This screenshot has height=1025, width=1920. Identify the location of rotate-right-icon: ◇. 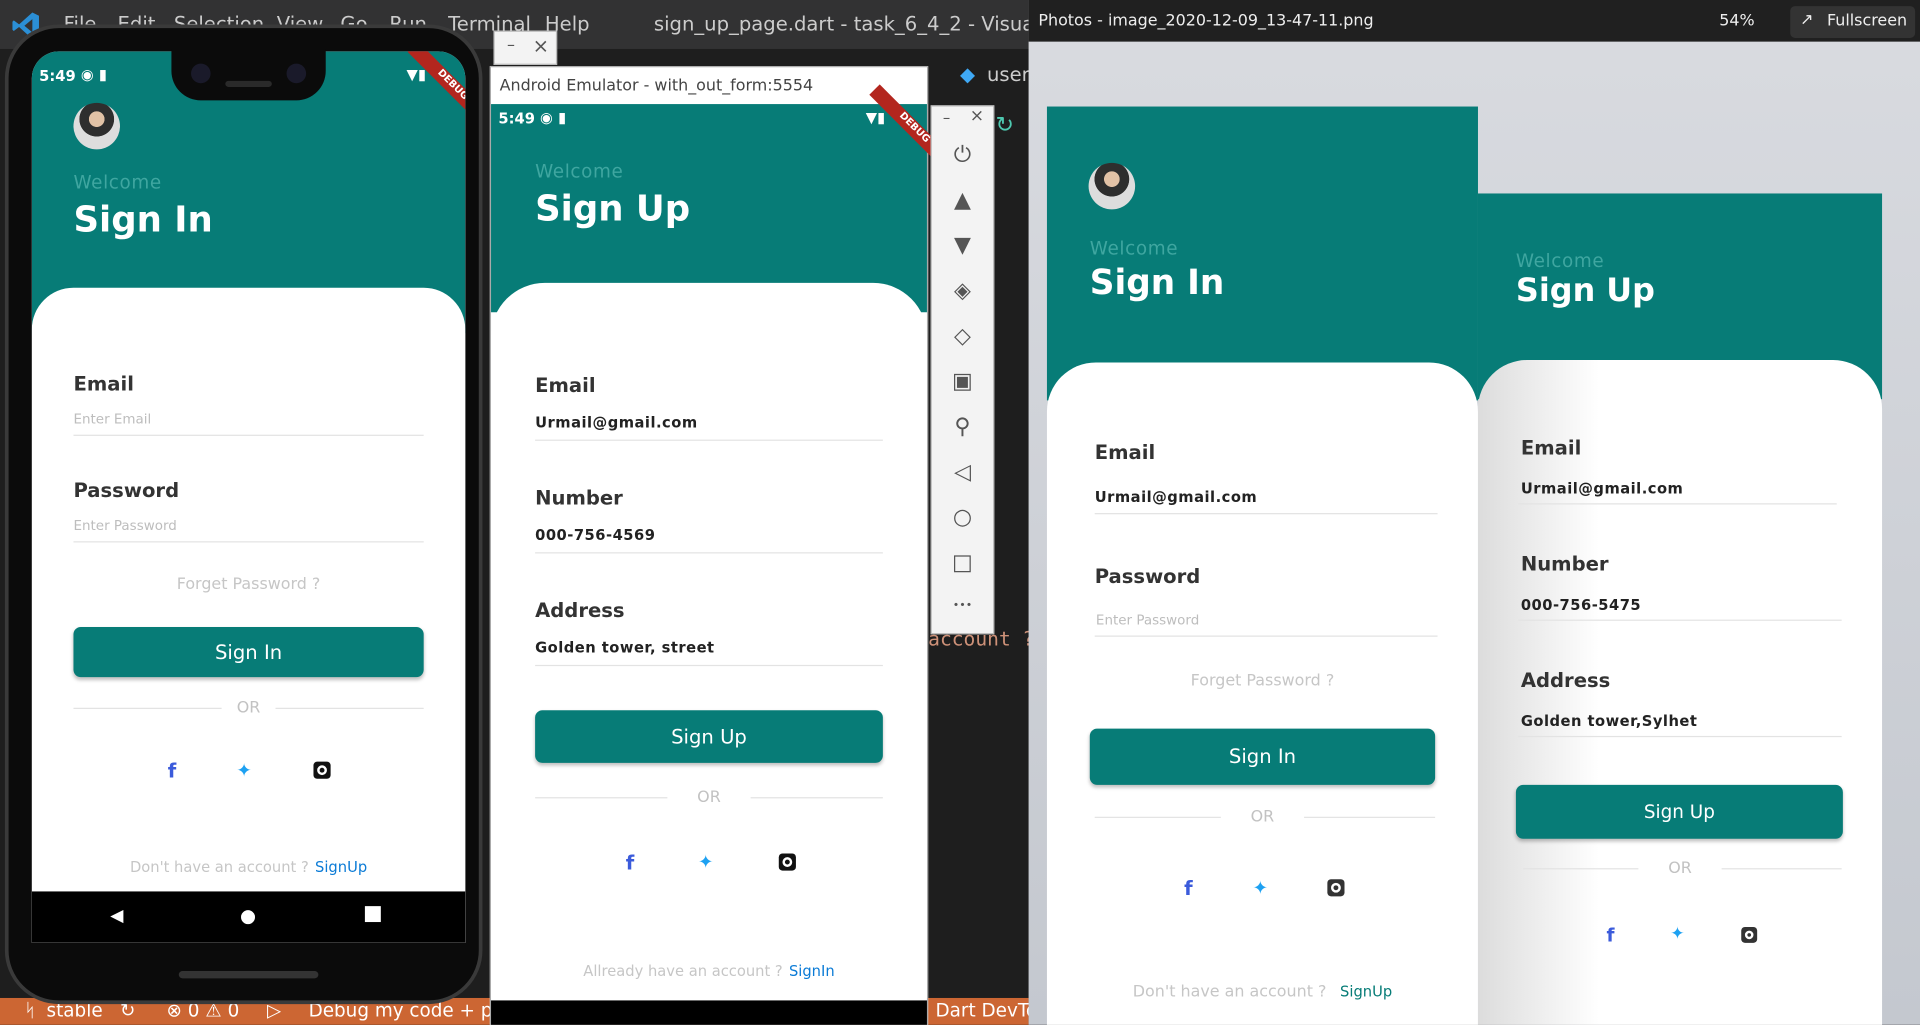
(962, 336).